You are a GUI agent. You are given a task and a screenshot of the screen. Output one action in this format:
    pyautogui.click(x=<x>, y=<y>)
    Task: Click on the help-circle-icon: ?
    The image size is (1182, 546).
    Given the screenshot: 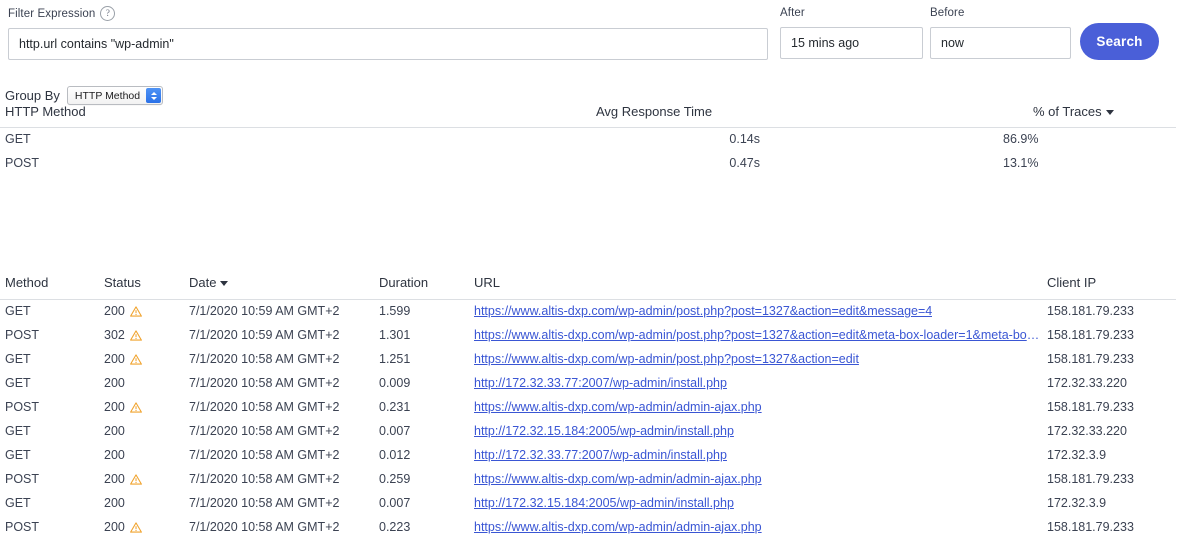 What is the action you would take?
    pyautogui.click(x=108, y=13)
    